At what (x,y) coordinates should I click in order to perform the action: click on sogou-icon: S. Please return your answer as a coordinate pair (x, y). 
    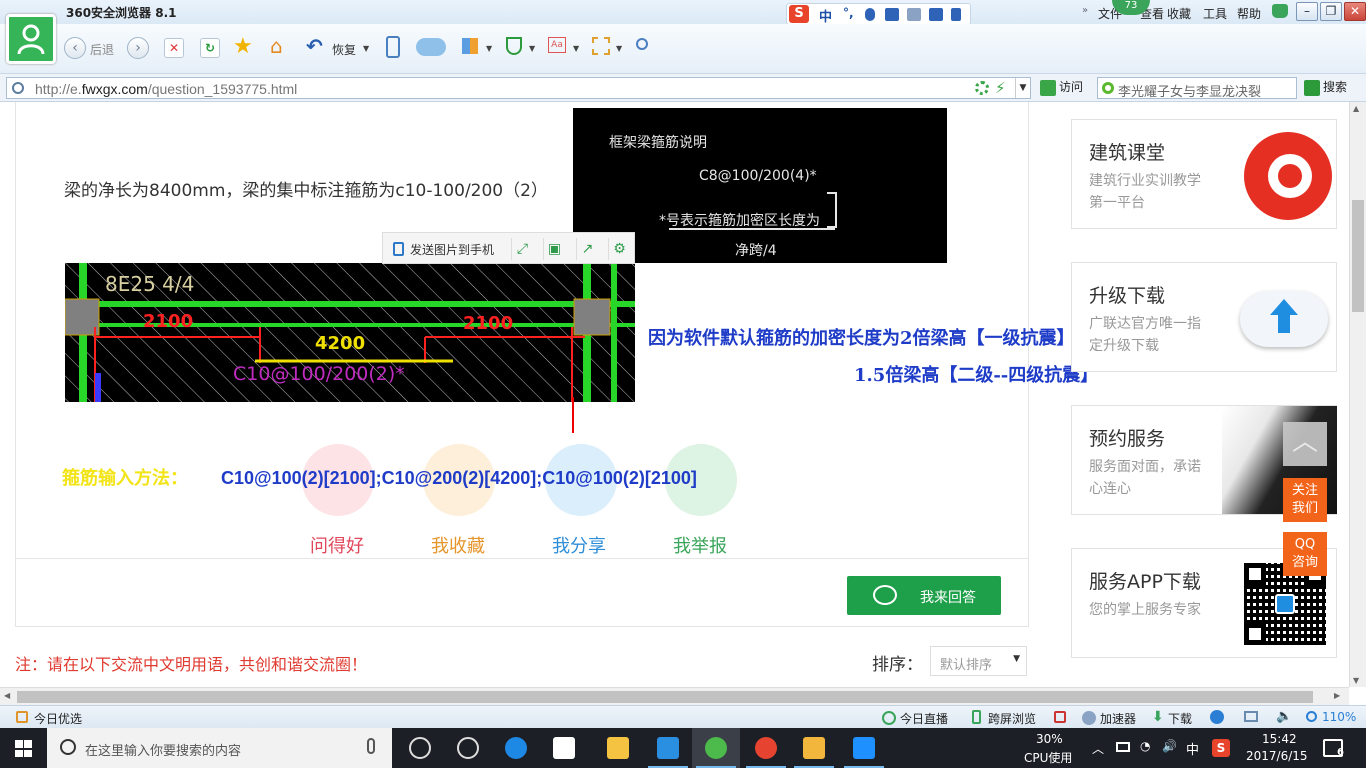
    Looking at the image, I should click on (799, 14).